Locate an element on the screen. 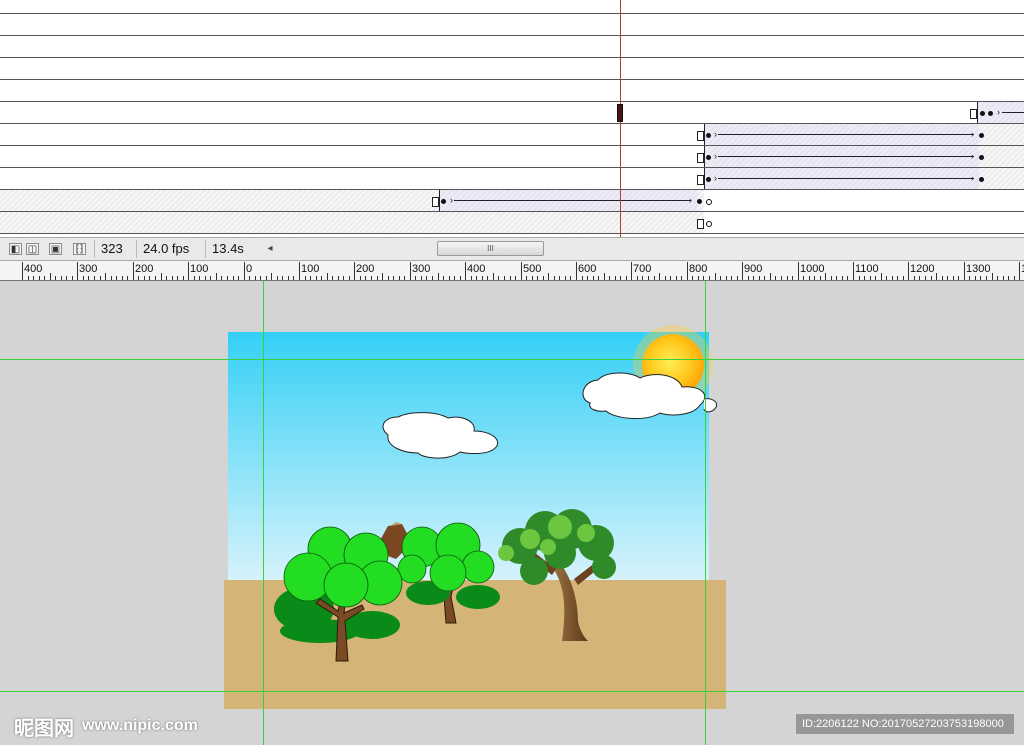 This screenshot has height=745, width=1024. static-frames is located at coordinates (1001, 178).